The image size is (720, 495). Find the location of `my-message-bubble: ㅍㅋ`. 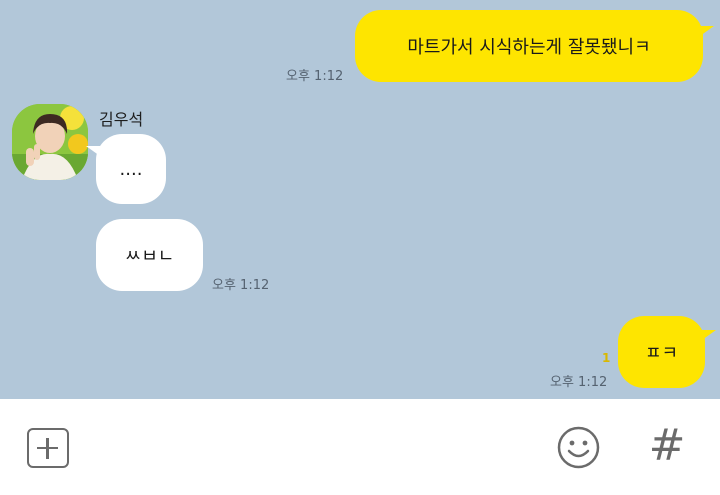

my-message-bubble: ㅍㅋ is located at coordinates (661, 352).